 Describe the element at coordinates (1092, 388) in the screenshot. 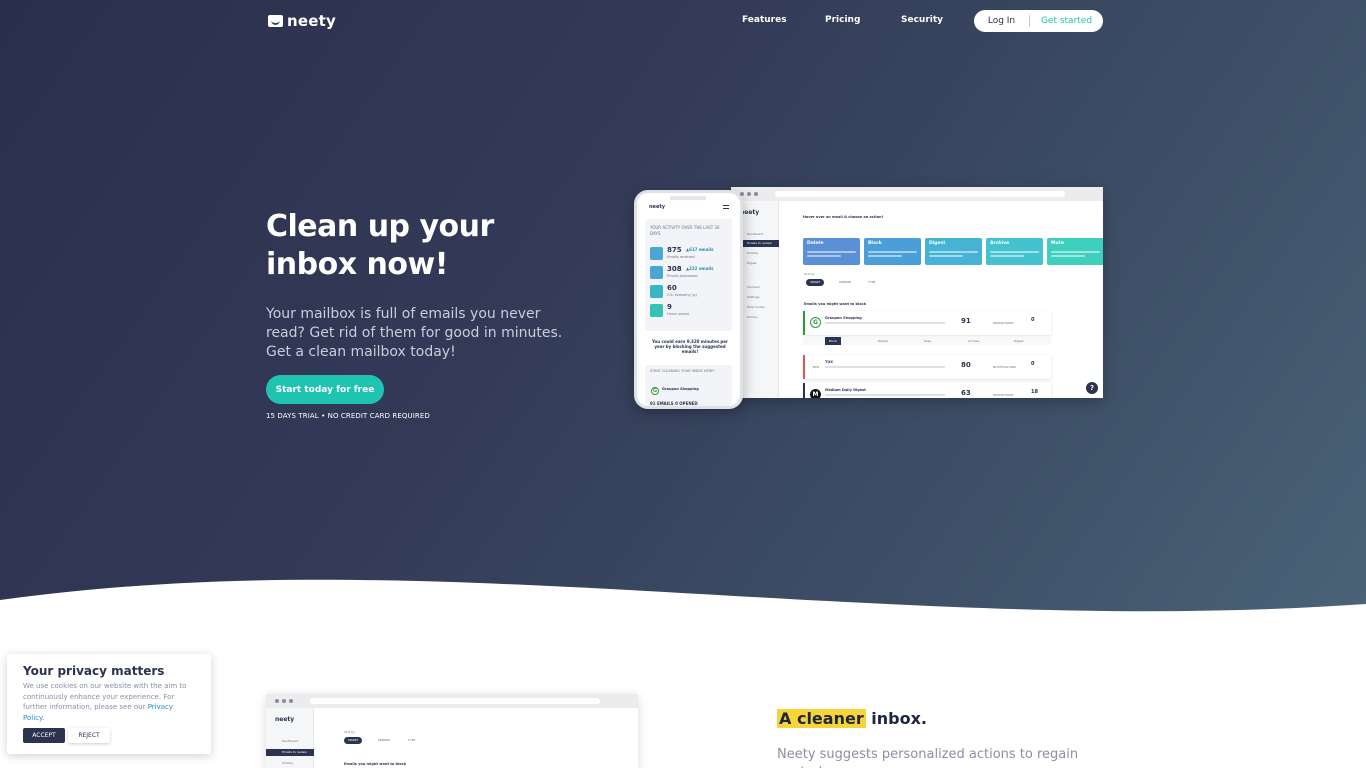

I see `help-icon: ?` at that location.